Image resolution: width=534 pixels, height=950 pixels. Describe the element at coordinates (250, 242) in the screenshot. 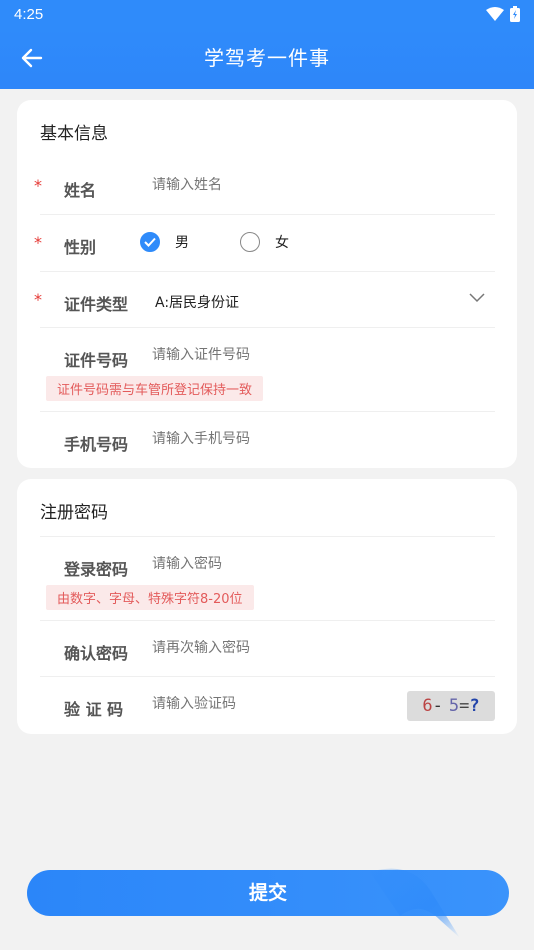

I see `radio-unchecked-icon` at that location.